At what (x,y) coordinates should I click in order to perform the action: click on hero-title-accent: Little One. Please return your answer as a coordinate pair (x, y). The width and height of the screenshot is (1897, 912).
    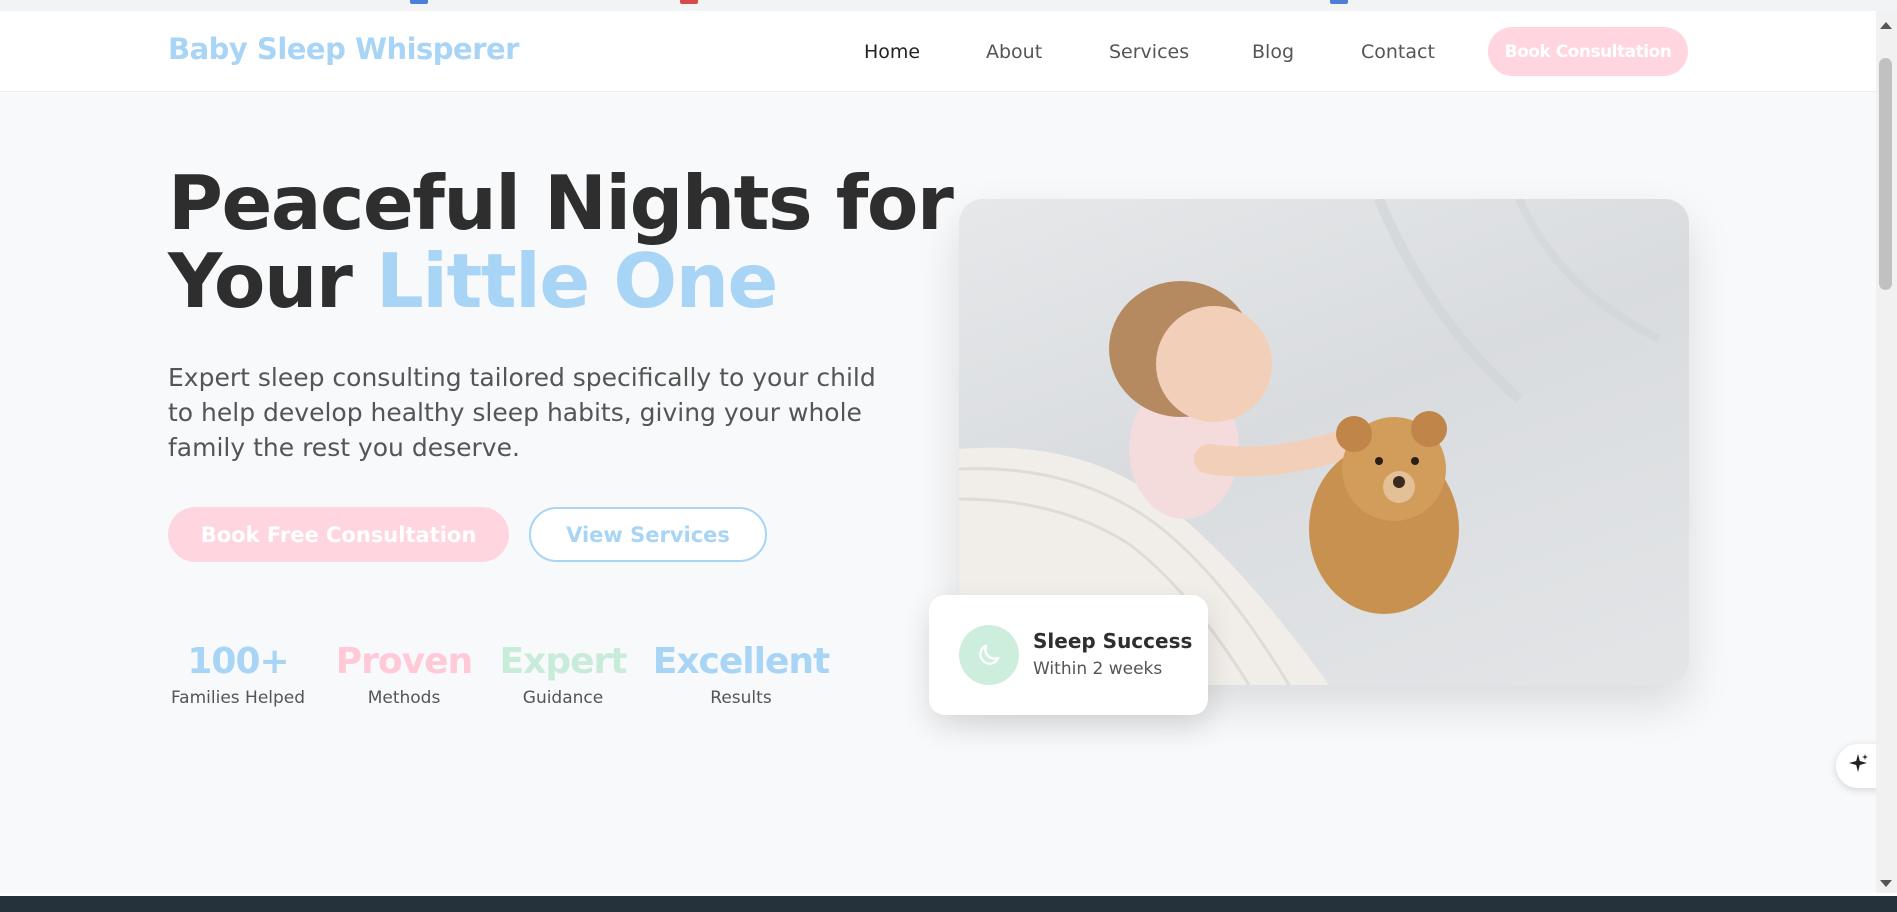
    Looking at the image, I should click on (576, 281).